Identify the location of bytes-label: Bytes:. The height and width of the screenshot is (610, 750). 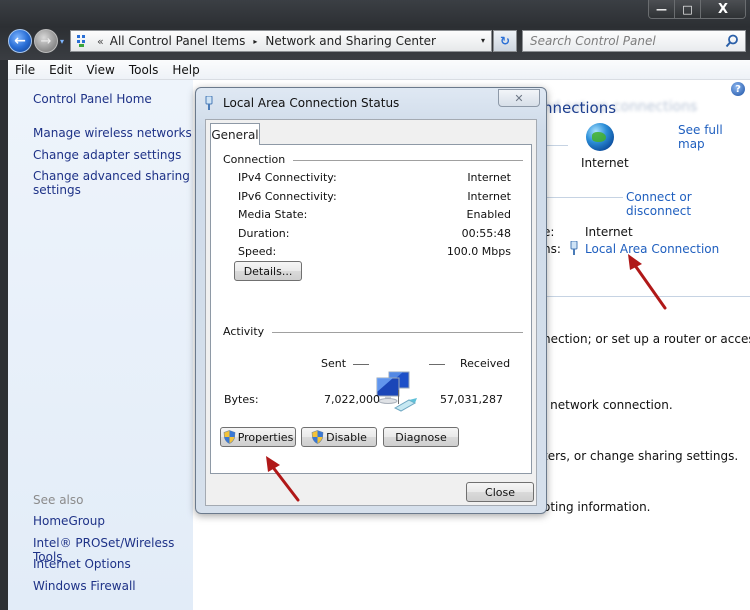
(241, 399).